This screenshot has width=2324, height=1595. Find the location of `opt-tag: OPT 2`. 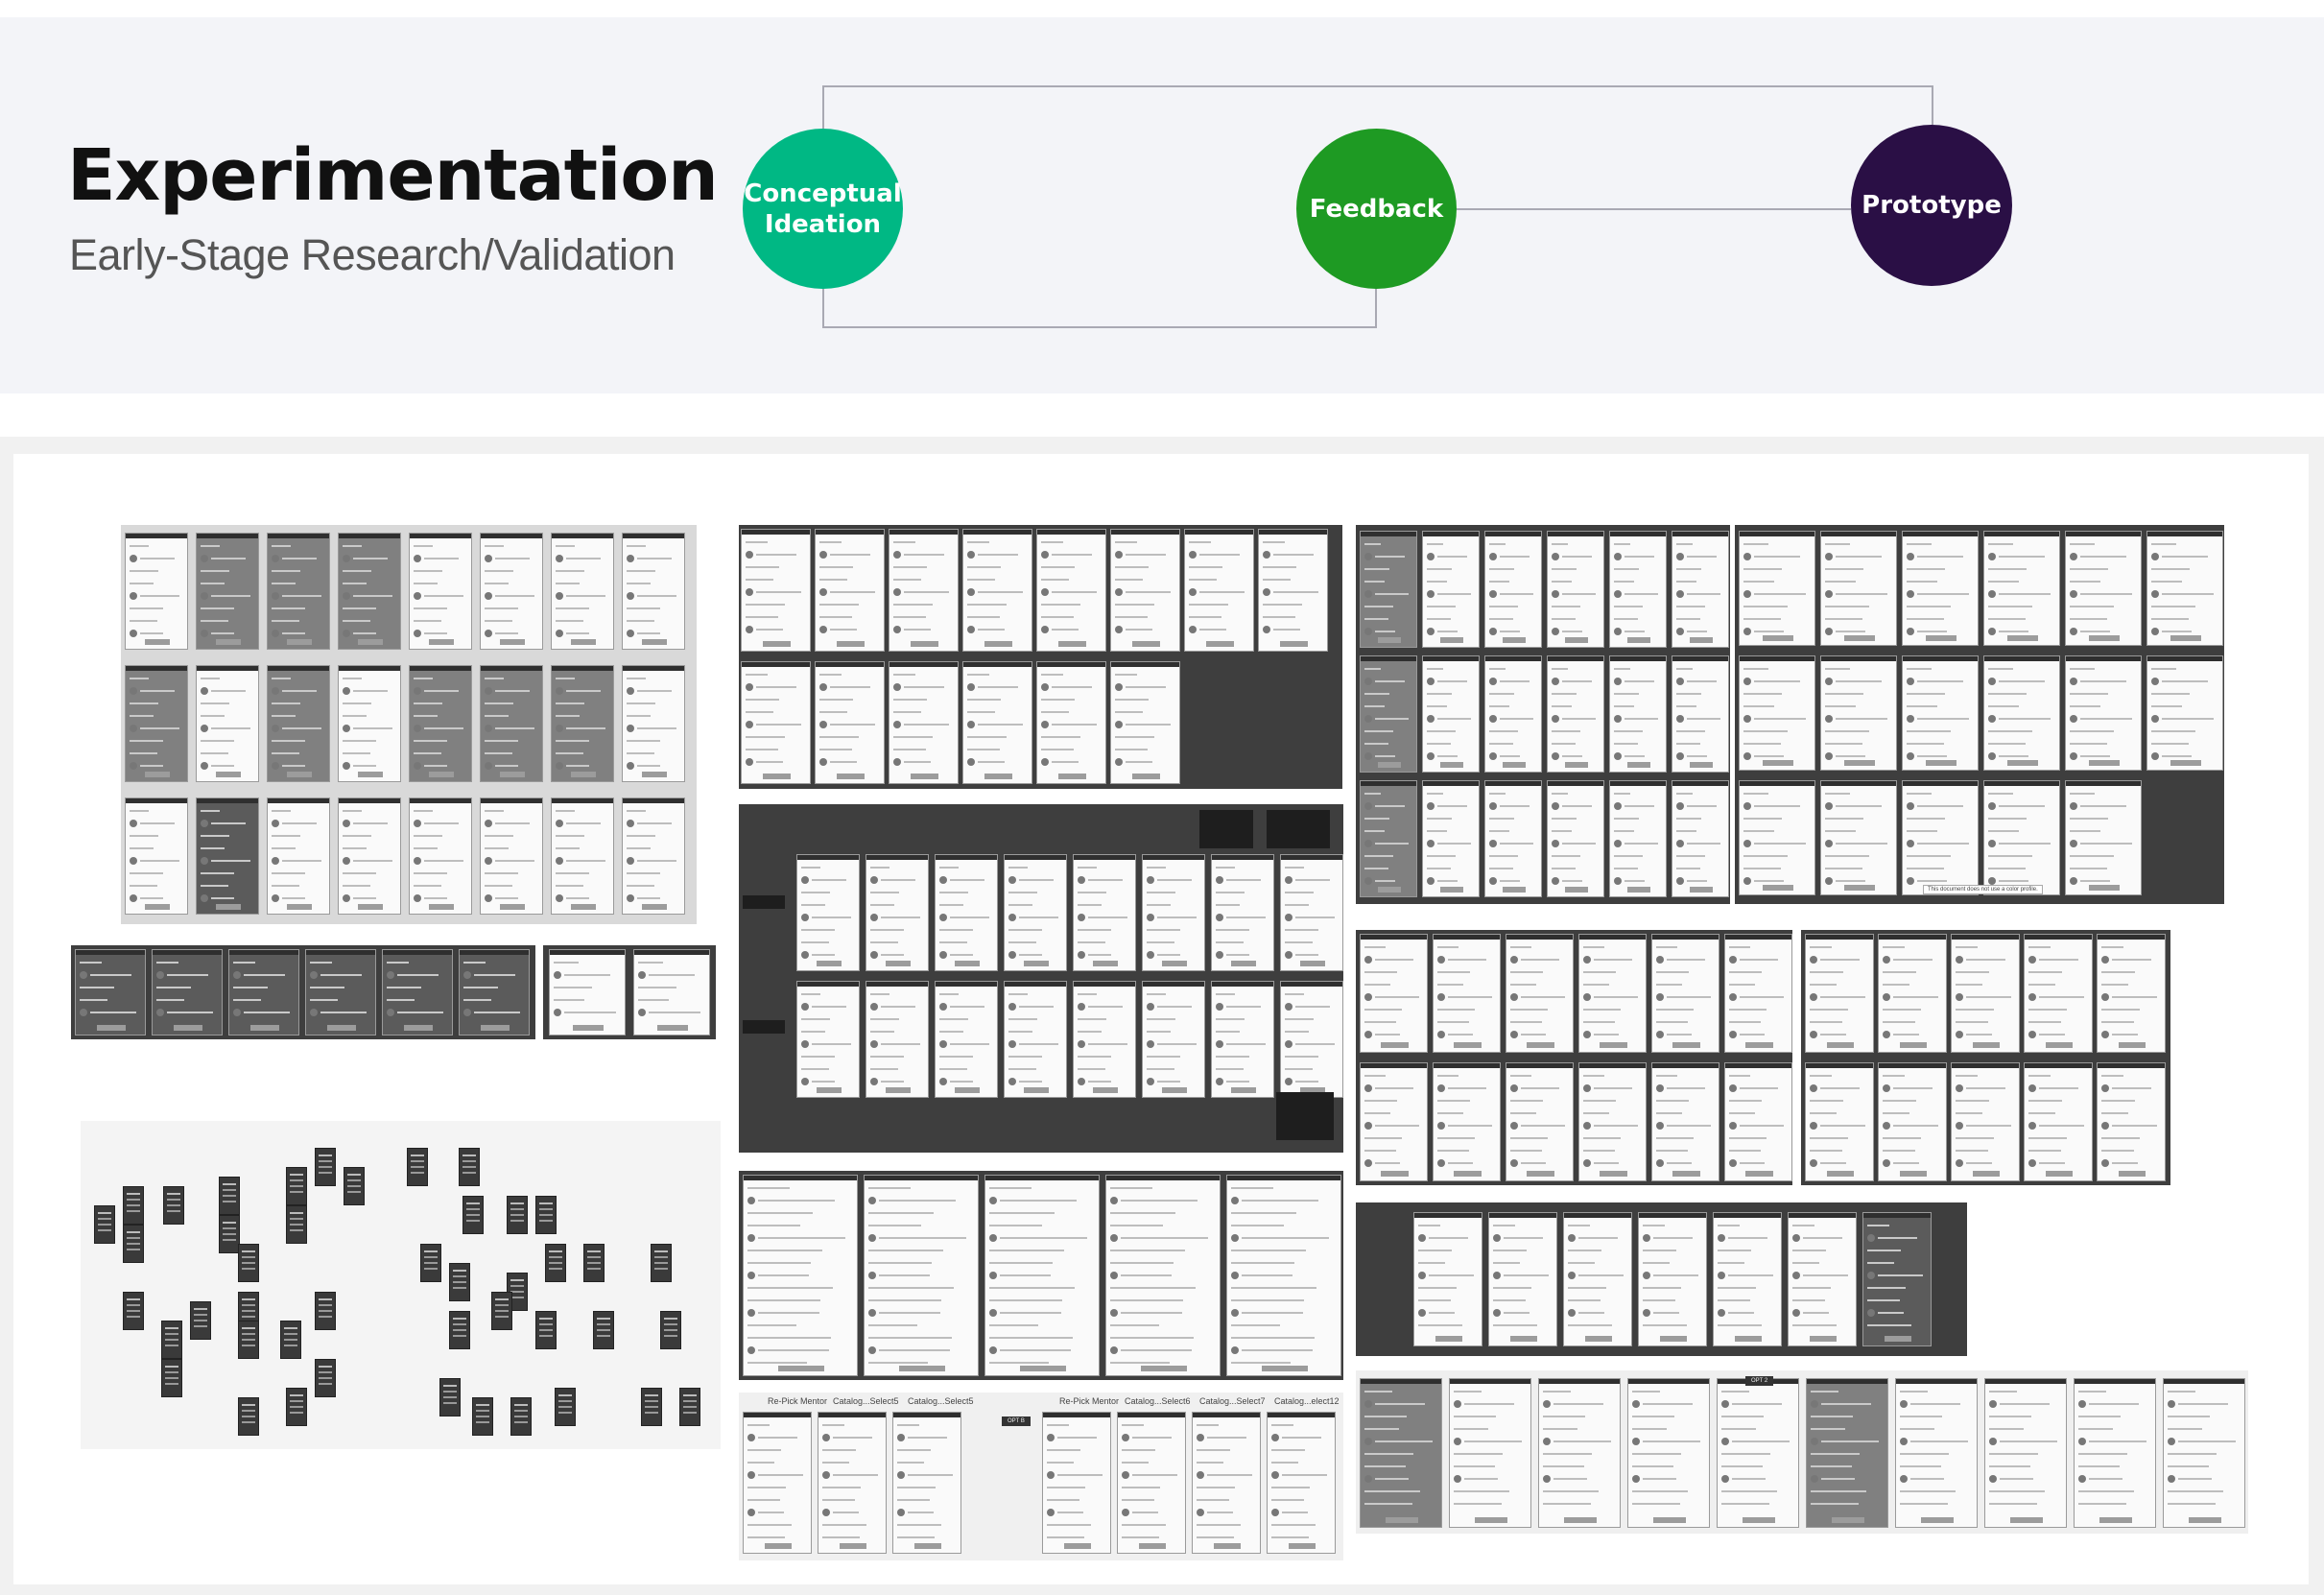

opt-tag: OPT 2 is located at coordinates (1760, 1381).